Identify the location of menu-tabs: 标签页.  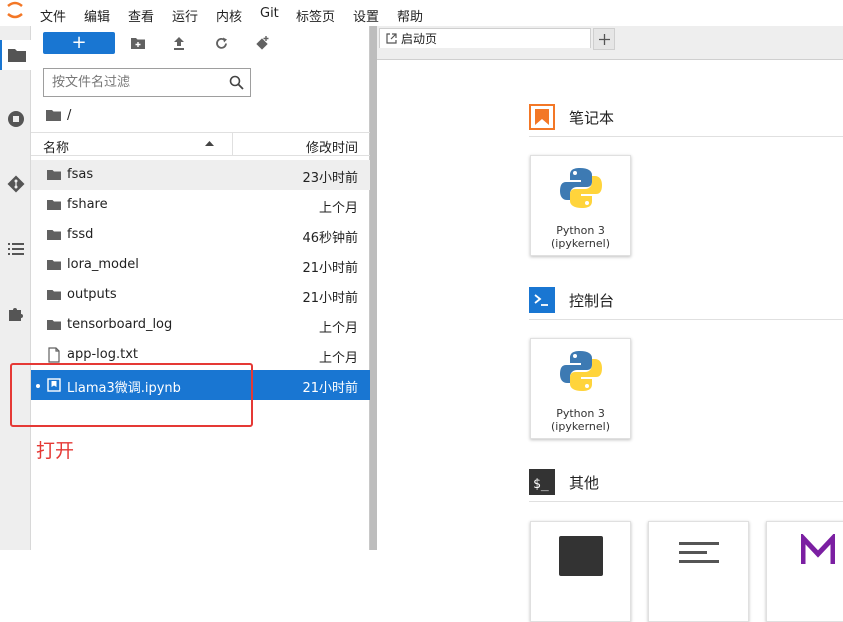
(315, 15).